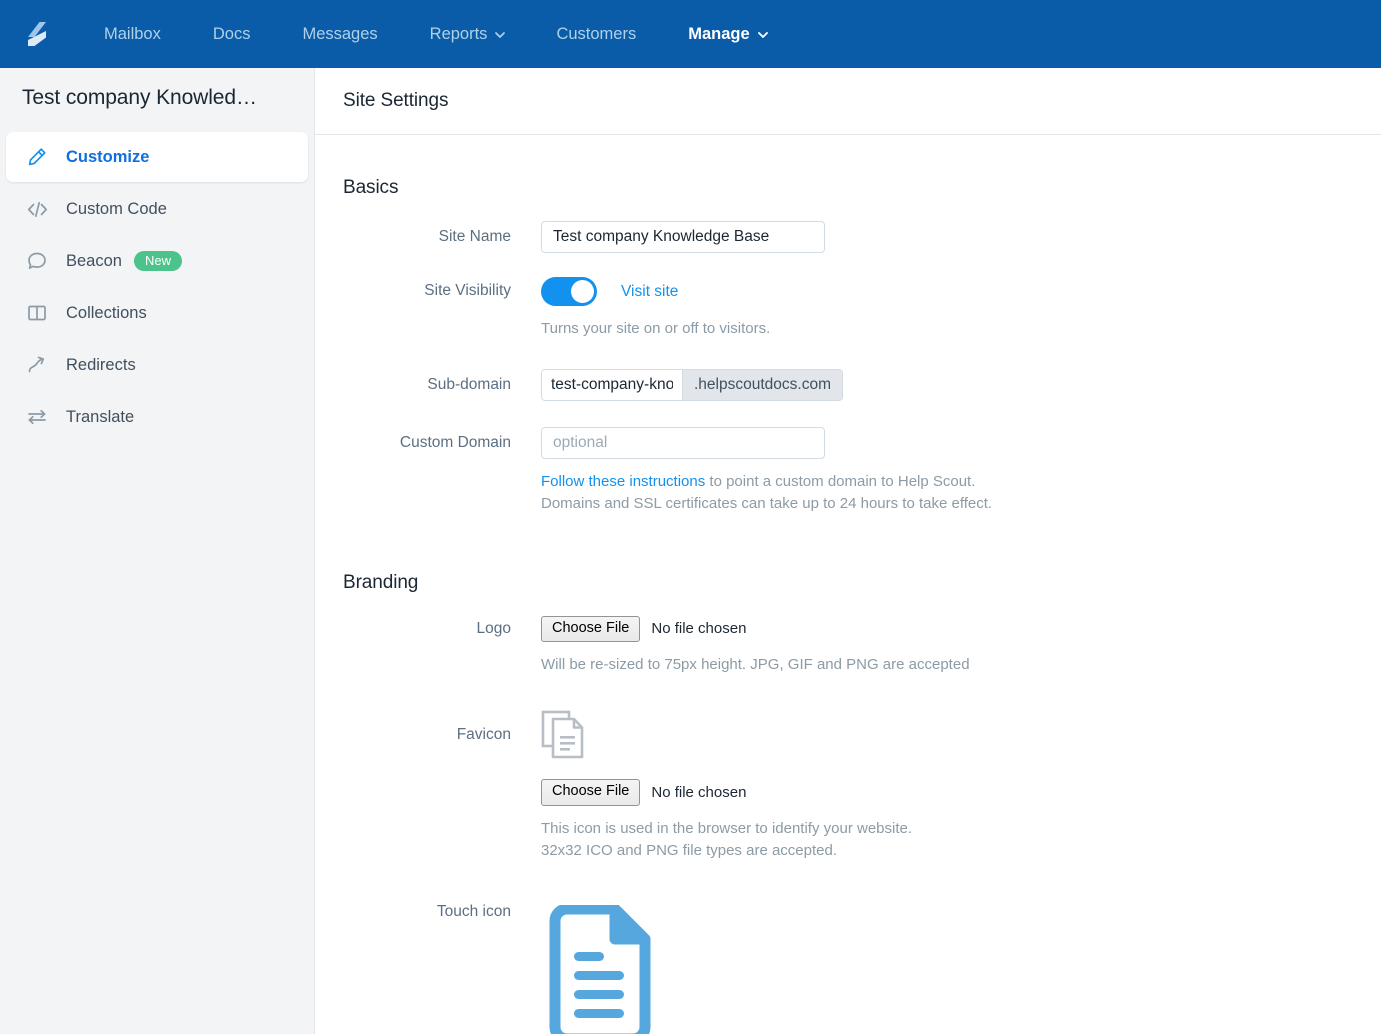 The height and width of the screenshot is (1034, 1381). I want to click on site-visibility-toggle, so click(569, 291).